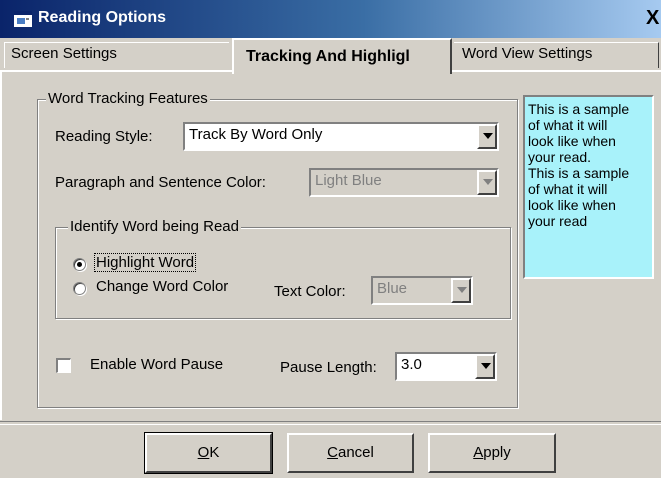 This screenshot has width=661, height=478. Describe the element at coordinates (128, 98) in the screenshot. I see `word-tracking-legend: Word Tracking Features` at that location.